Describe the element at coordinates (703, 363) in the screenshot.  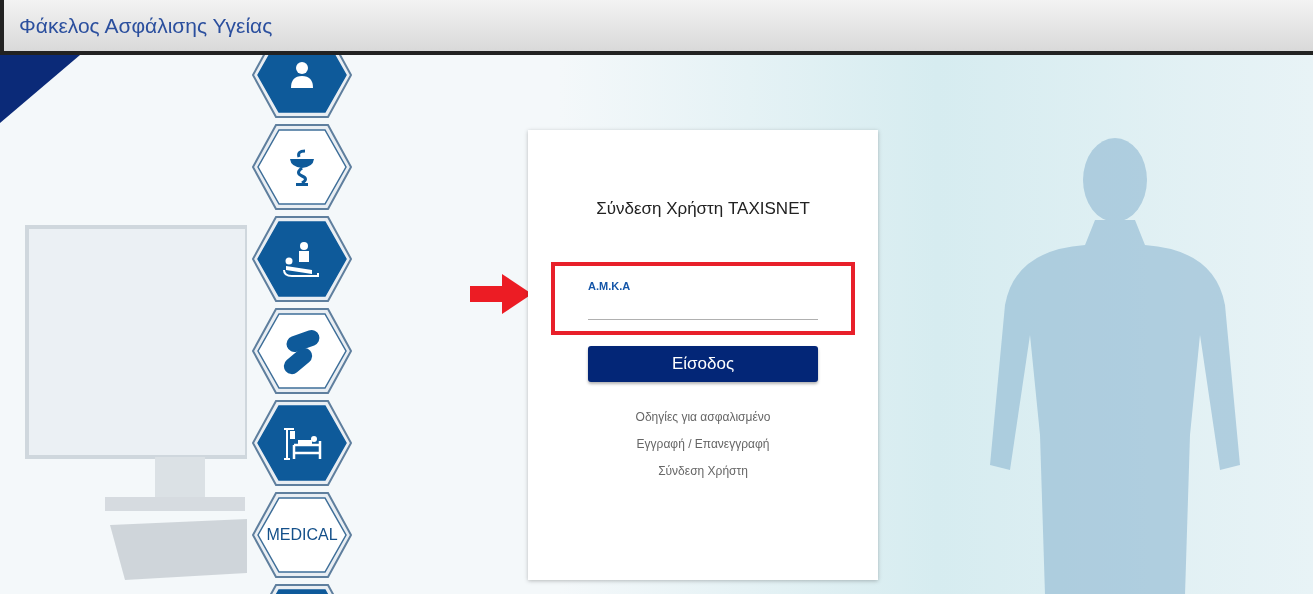
I see `login-button: Είσοδος` at that location.